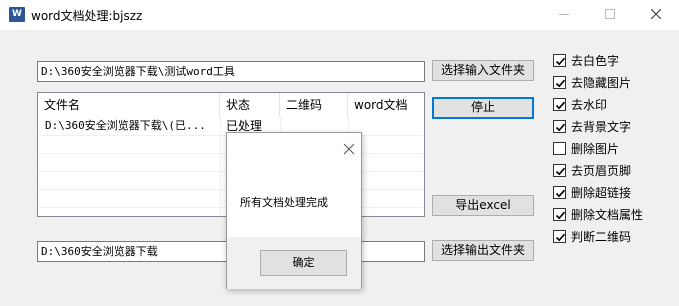 This screenshot has height=306, width=679. I want to click on completion-dialog: 所有文档处理完成 确定, so click(294, 210).